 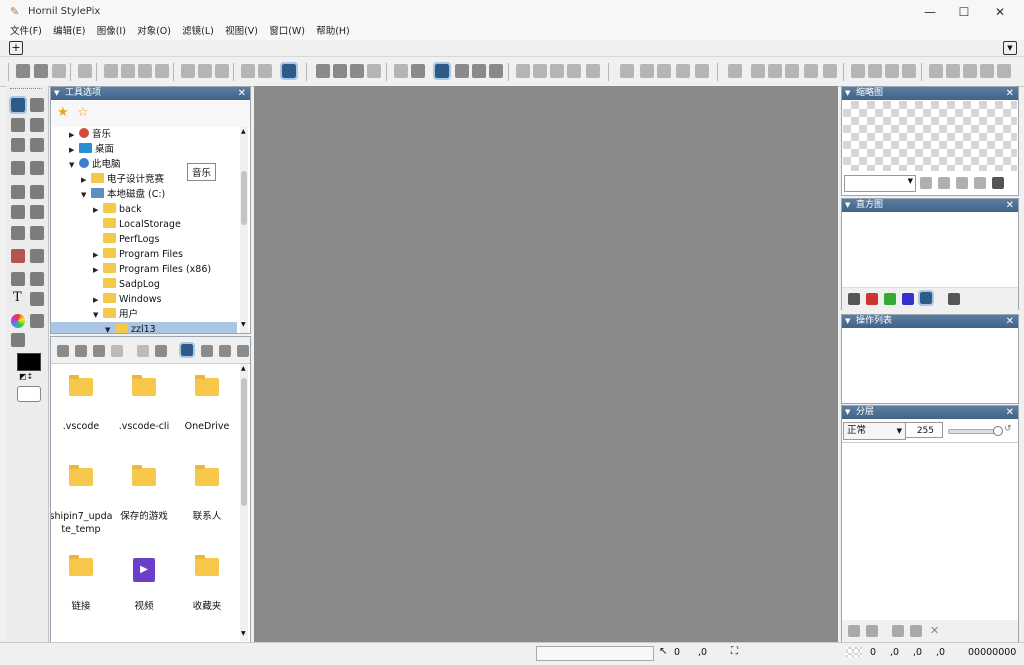 What do you see at coordinates (69, 32) in the screenshot?
I see `menu-edit: 编辑(E)` at bounding box center [69, 32].